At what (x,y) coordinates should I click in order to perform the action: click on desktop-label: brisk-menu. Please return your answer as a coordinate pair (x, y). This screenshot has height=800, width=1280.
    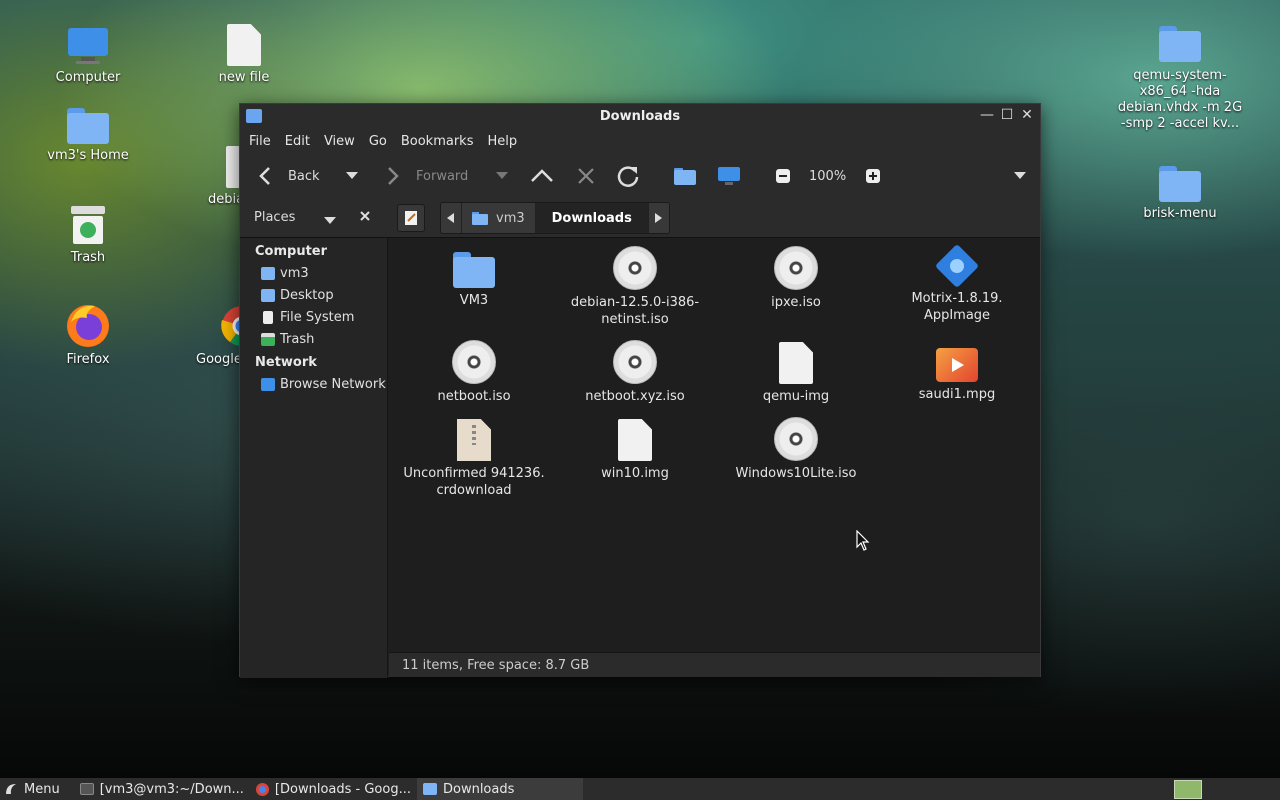
    Looking at the image, I should click on (1180, 213).